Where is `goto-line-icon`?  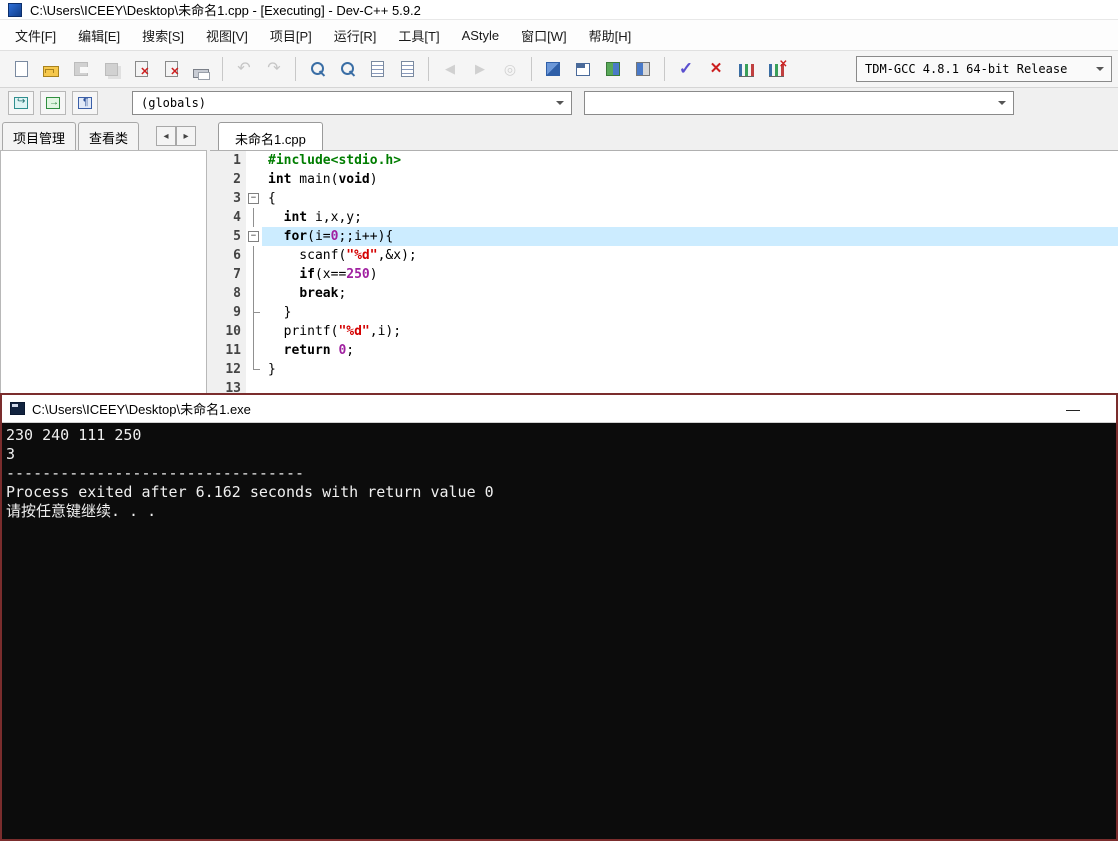 goto-line-icon is located at coordinates (407, 69).